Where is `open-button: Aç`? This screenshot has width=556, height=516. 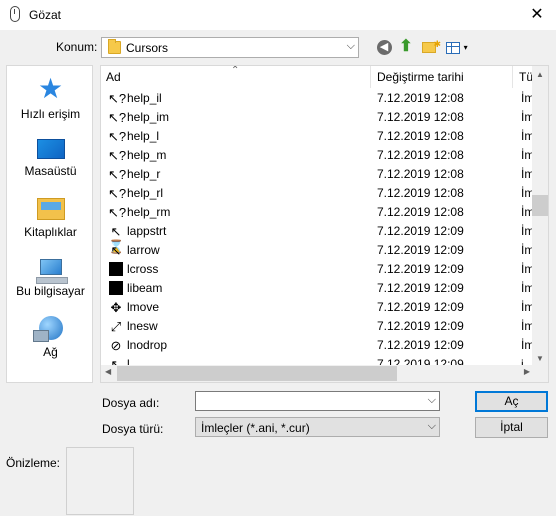
open-button: Aç is located at coordinates (511, 401).